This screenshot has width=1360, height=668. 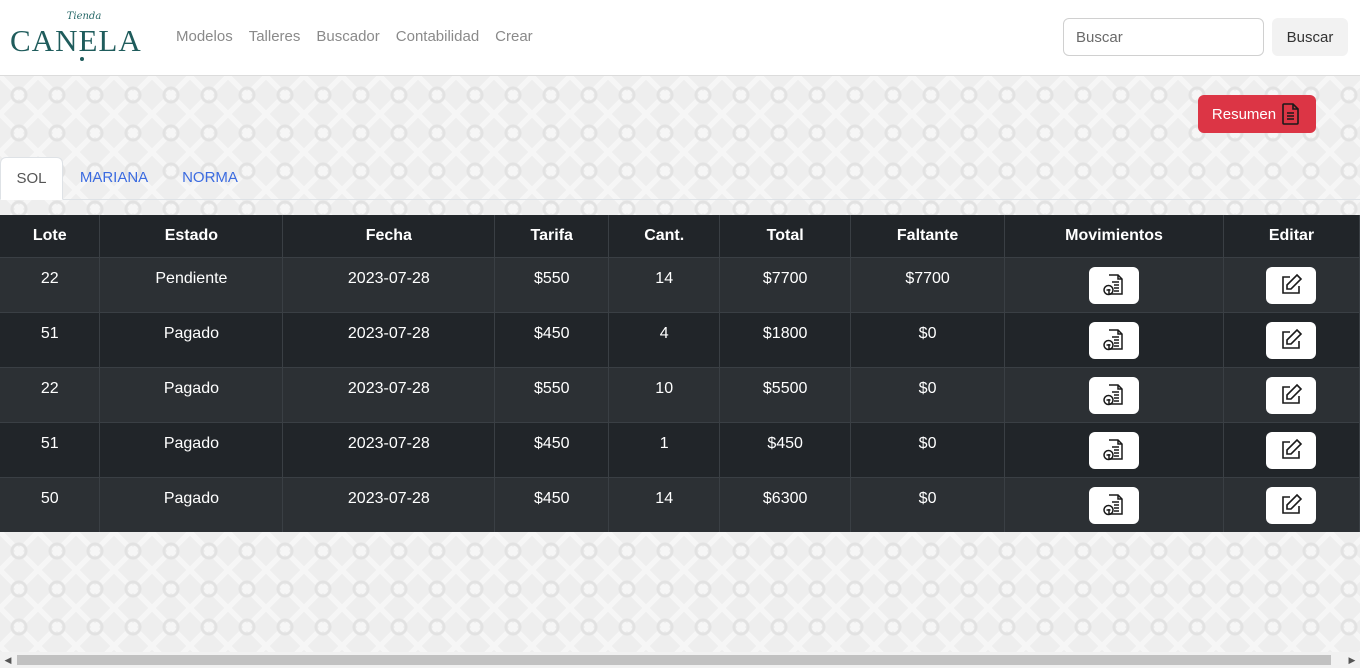 What do you see at coordinates (1310, 37) in the screenshot?
I see `search-button: Buscar` at bounding box center [1310, 37].